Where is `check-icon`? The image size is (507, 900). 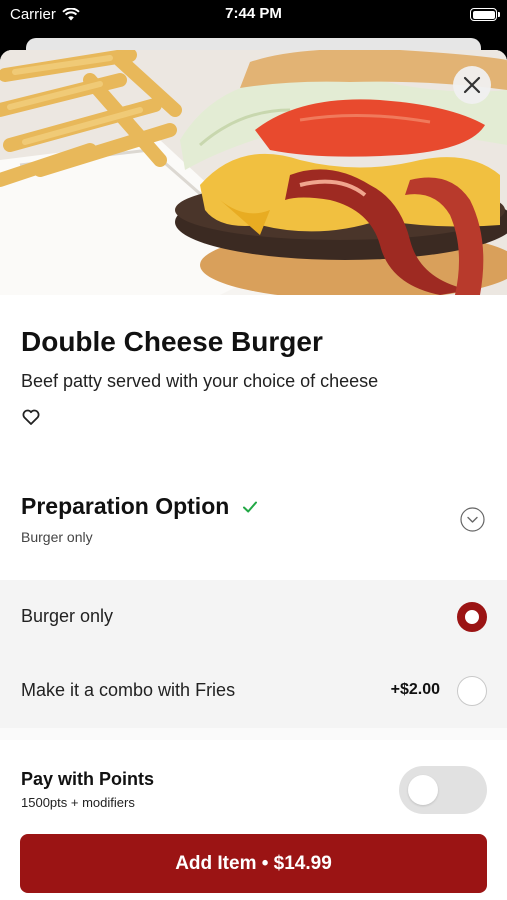
check-icon is located at coordinates (250, 506).